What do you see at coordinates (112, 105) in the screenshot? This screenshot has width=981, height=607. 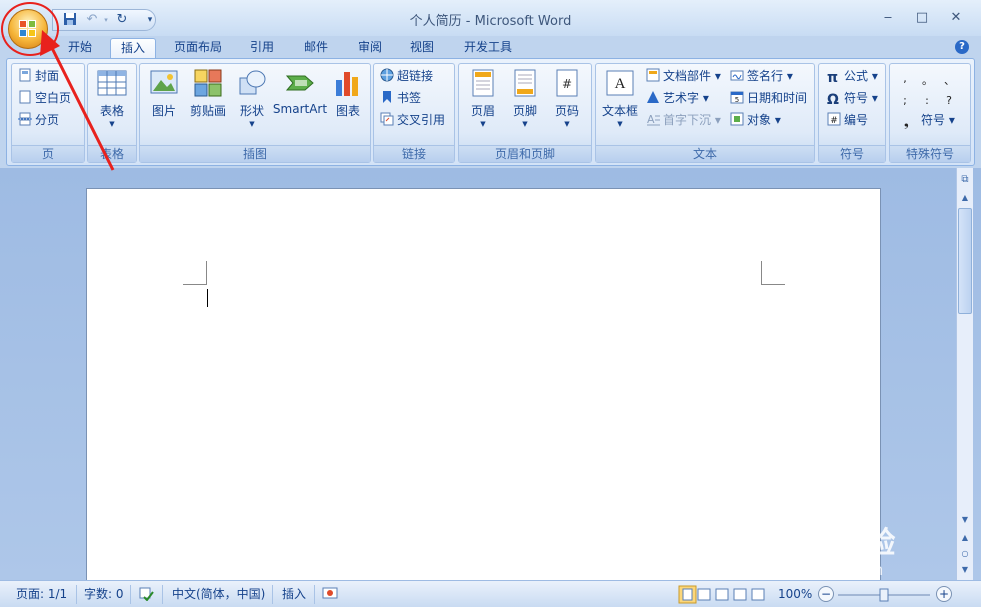 I see `table-button: 表格 ▼` at bounding box center [112, 105].